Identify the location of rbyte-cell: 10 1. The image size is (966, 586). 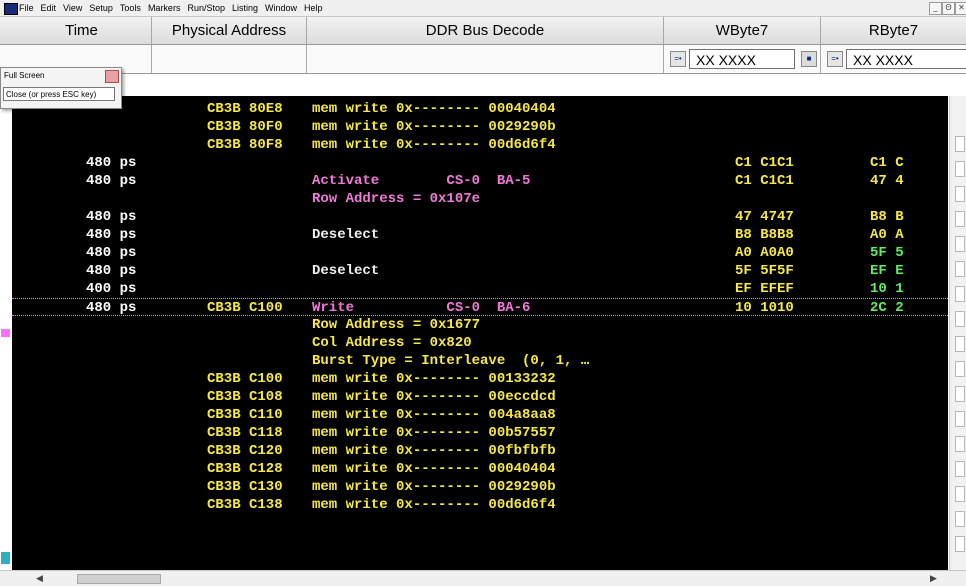
(887, 289).